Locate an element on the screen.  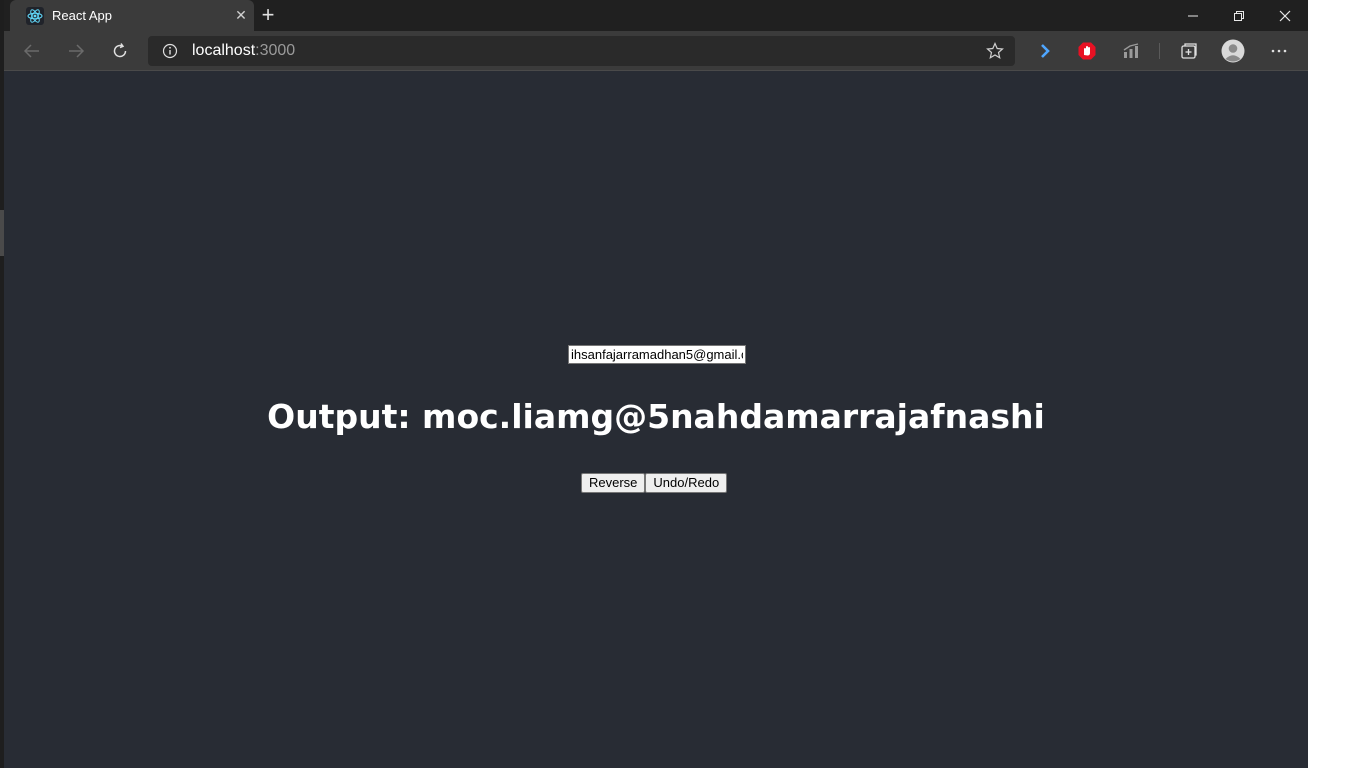
more-menu-icon is located at coordinates (1279, 51).